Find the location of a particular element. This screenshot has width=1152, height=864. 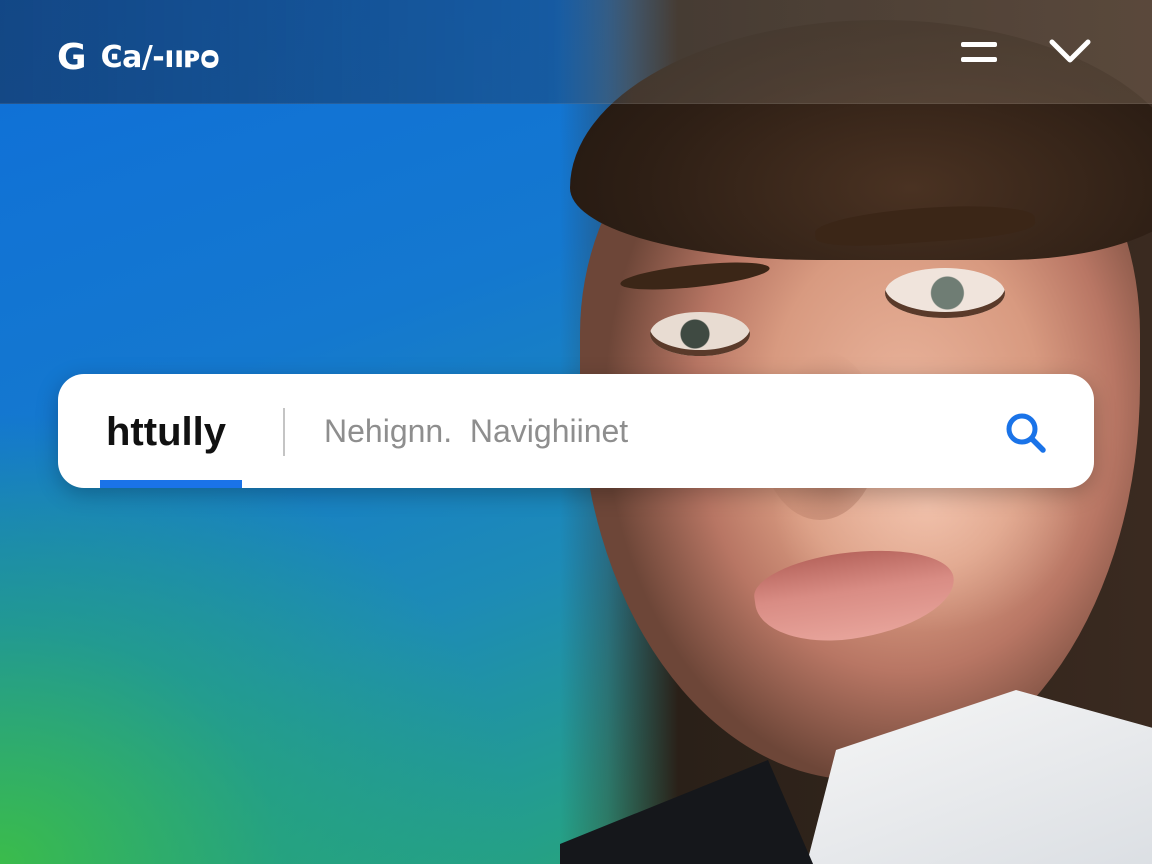

chevron-down-icon is located at coordinates (1070, 51).